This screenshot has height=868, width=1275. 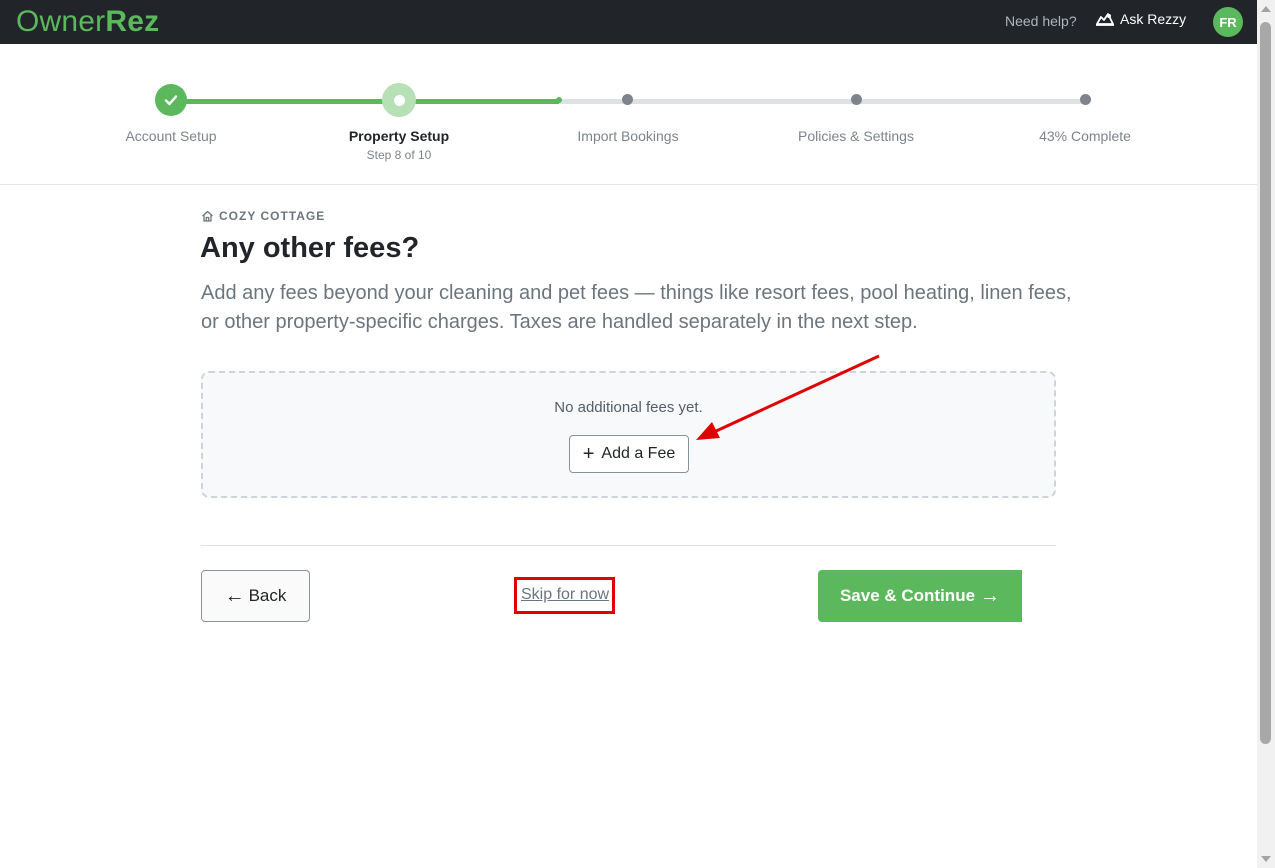 I want to click on scroll-up-arrow-icon, so click(x=1266, y=9).